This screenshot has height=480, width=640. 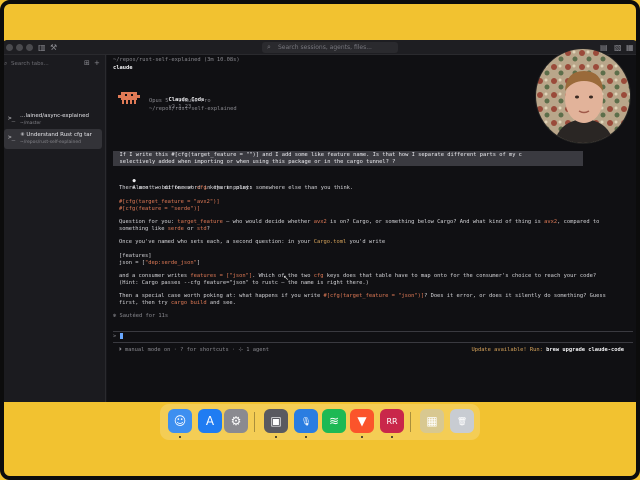 I want to click on response-line: first, then try cargo build and see., so click(x=177, y=303).